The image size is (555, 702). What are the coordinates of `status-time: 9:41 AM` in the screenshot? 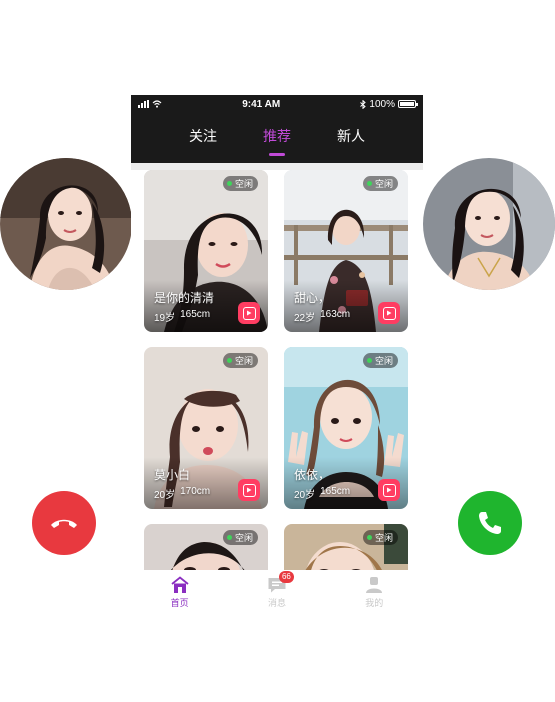 It's located at (261, 104).